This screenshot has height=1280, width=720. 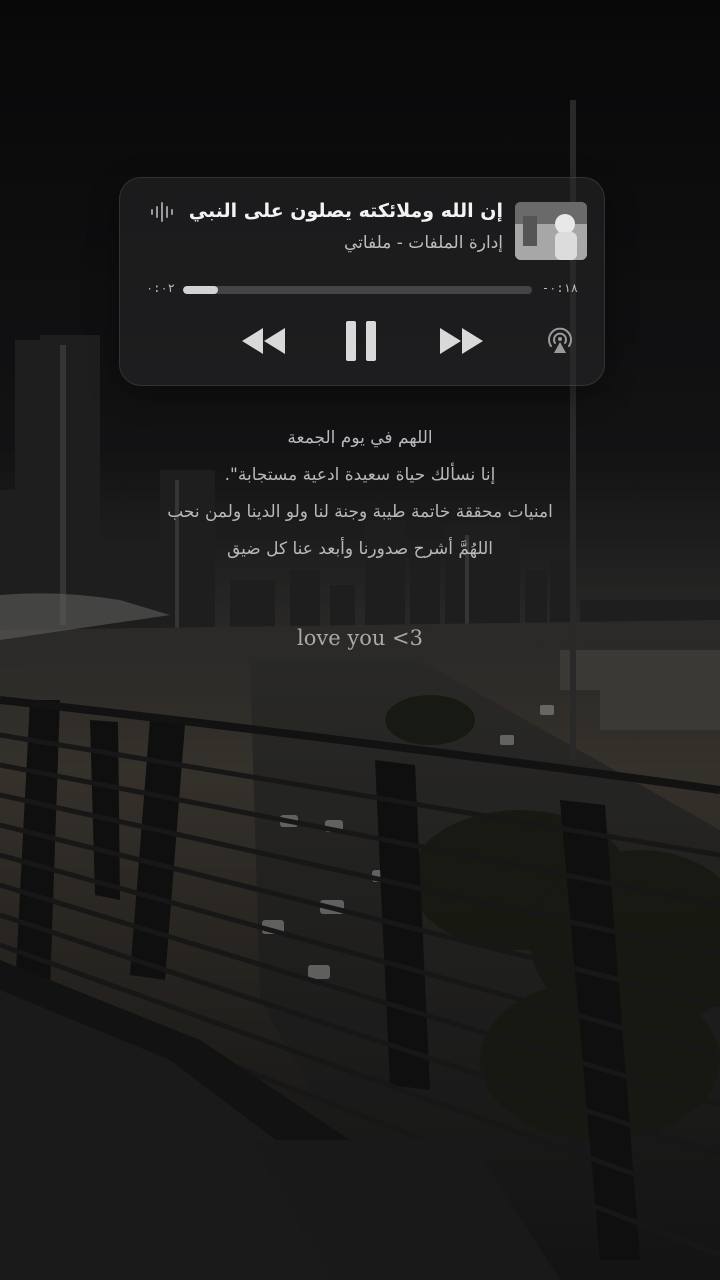 I want to click on rewind-icon, so click(x=263, y=341).